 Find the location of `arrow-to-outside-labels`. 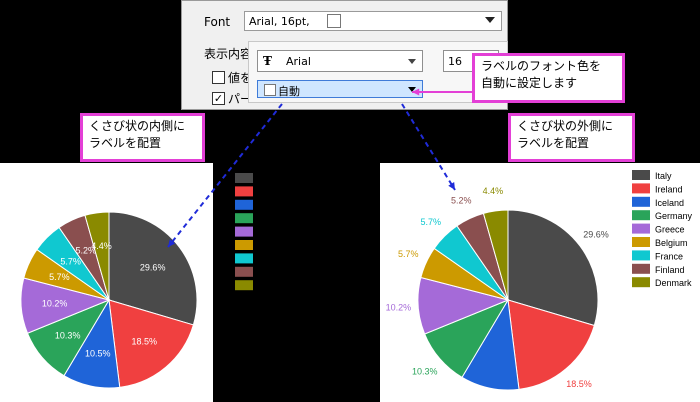

arrow-to-outside-labels is located at coordinates (428, 147).